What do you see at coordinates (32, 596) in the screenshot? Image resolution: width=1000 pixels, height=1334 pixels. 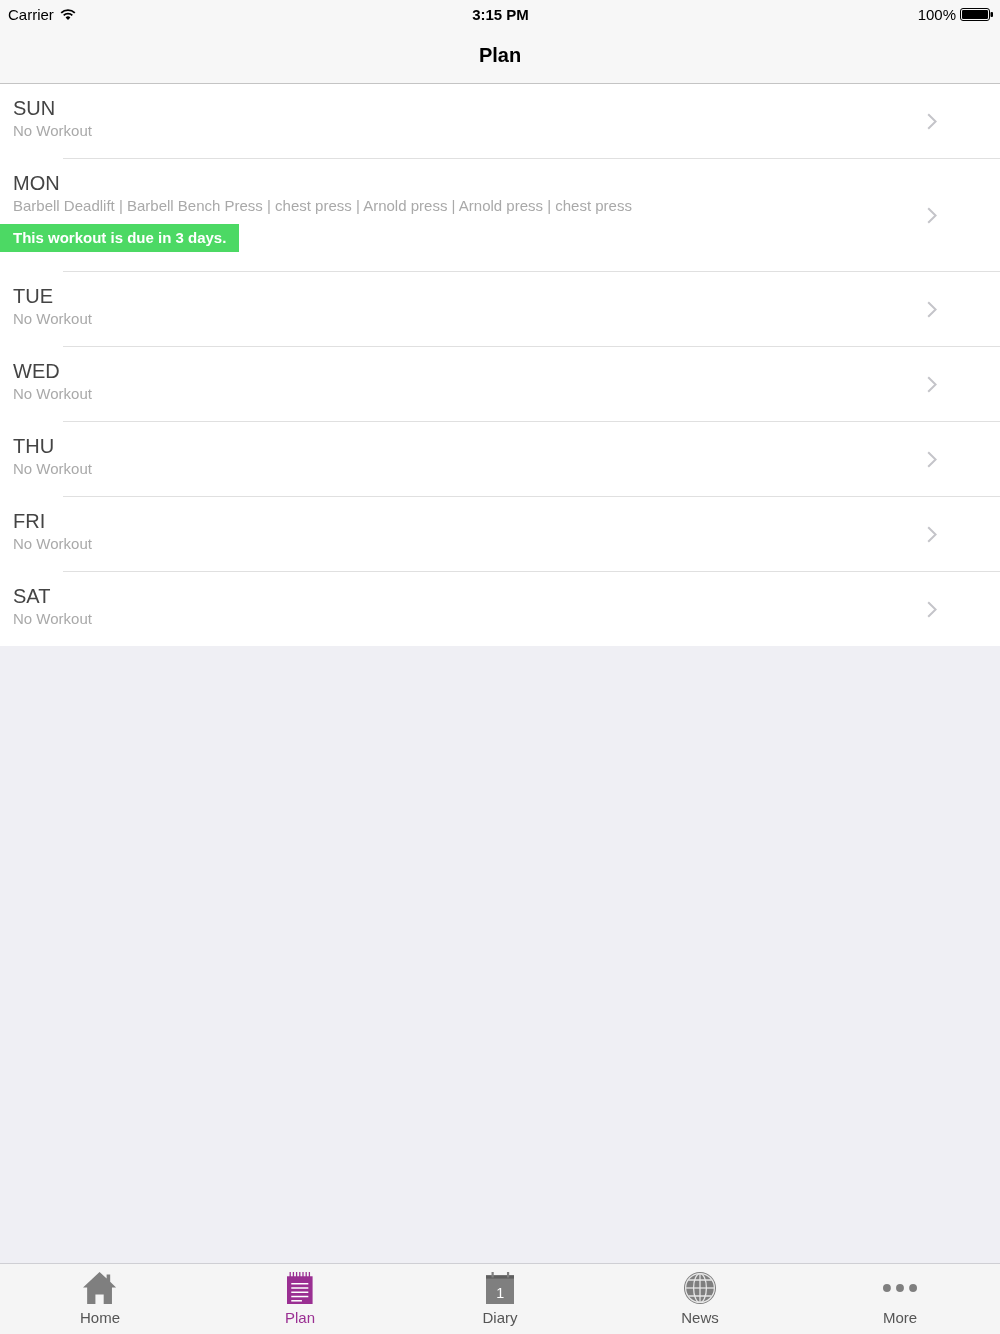 I see `day-title: SAT` at bounding box center [32, 596].